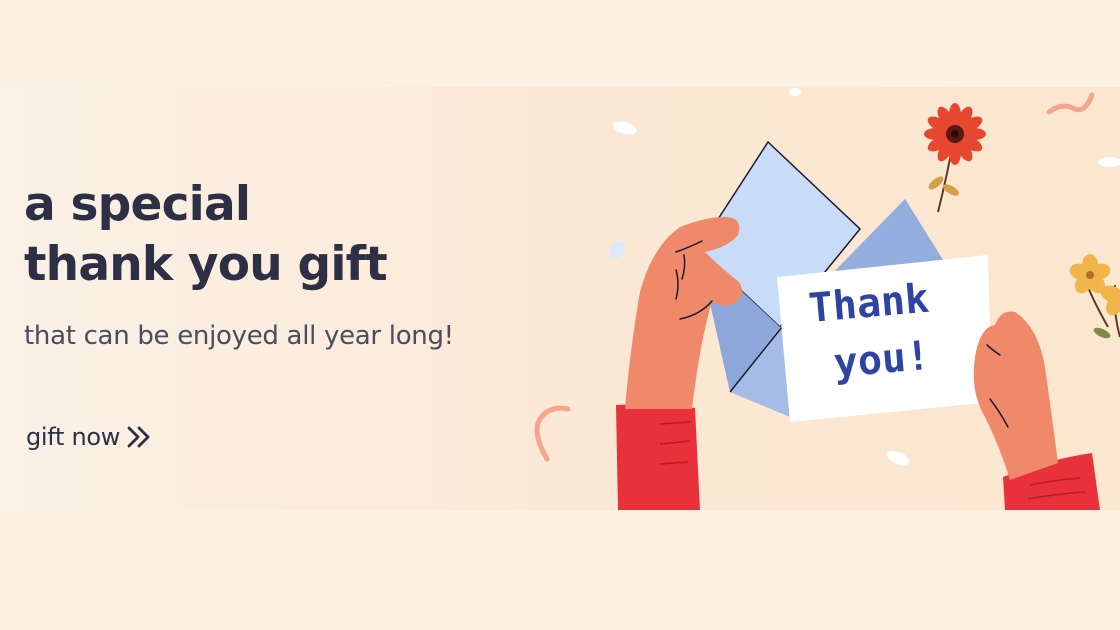  What do you see at coordinates (955, 158) in the screenshot?
I see `red-flower` at bounding box center [955, 158].